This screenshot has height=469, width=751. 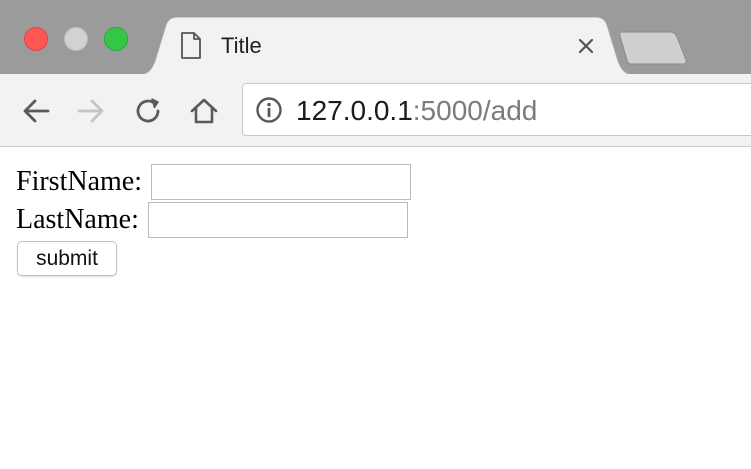 I want to click on last-name-input, so click(x=277, y=220).